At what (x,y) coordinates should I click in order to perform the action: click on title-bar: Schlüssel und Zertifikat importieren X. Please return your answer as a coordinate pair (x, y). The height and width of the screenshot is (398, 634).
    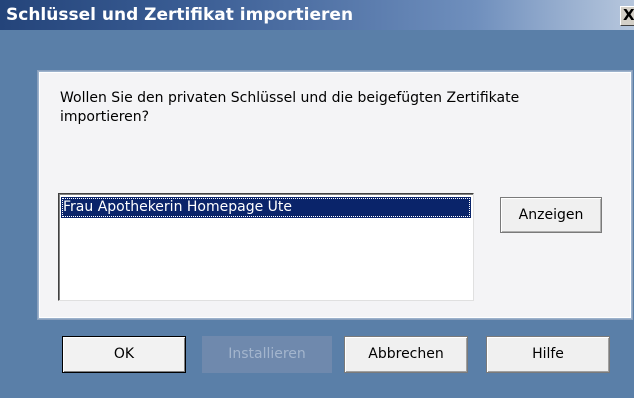
    Looking at the image, I should click on (317, 15).